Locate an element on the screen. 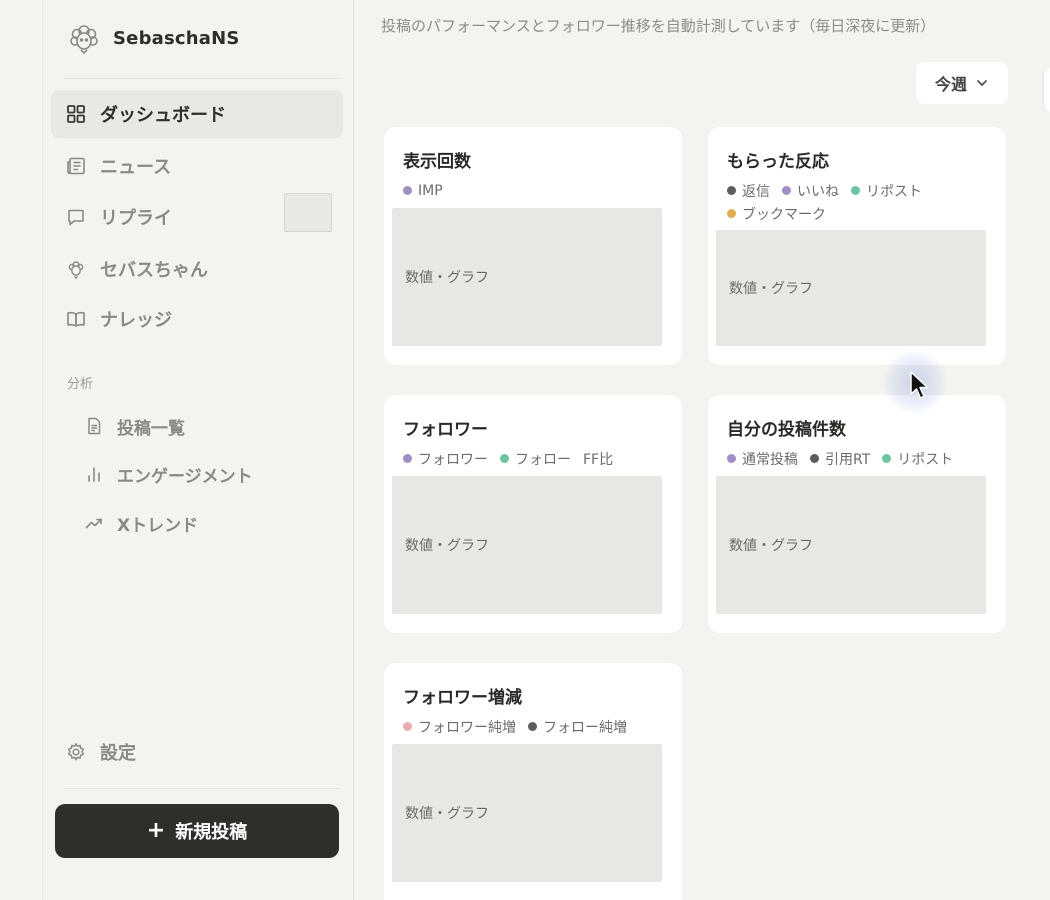 The image size is (1050, 900). legend-label: 返信 is located at coordinates (756, 191).